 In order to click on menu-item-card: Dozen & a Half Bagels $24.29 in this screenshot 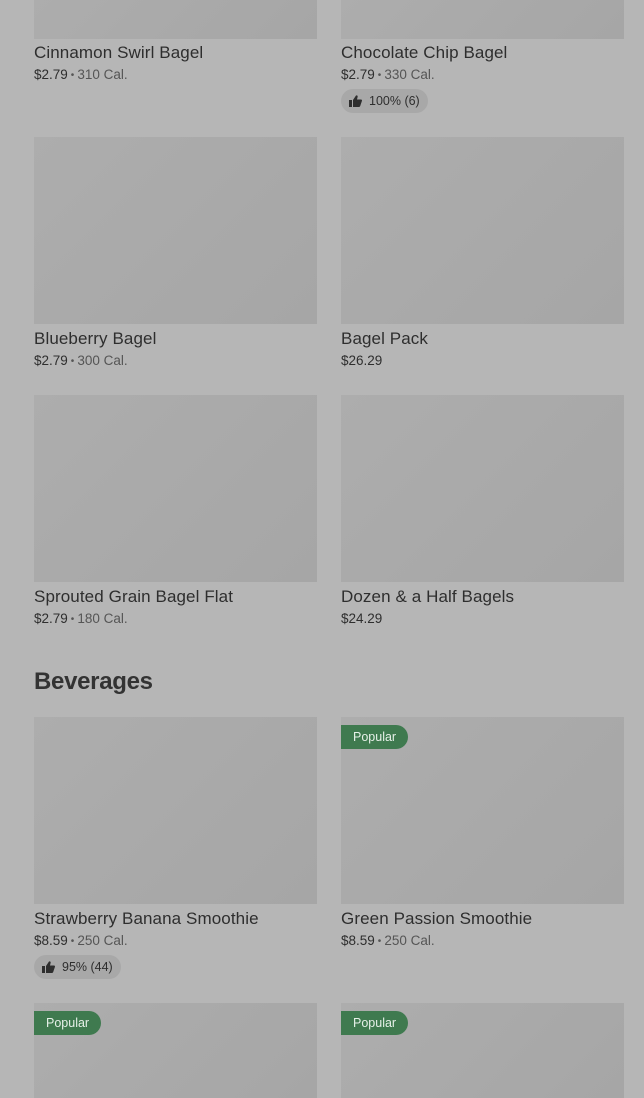, I will do `click(482, 510)`.